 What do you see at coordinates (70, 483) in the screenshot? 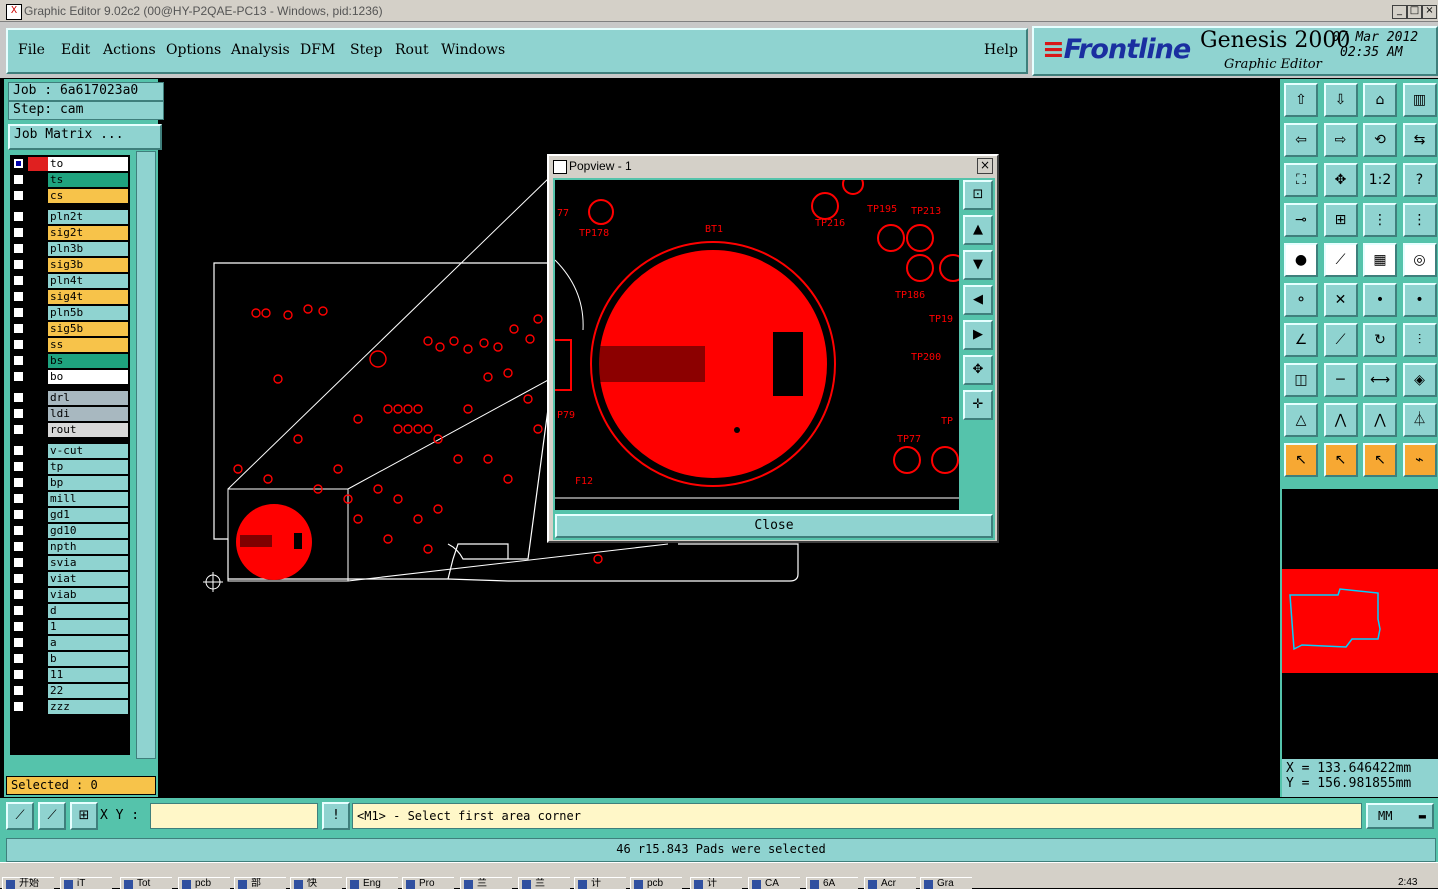
I see `layer-row: bp` at bounding box center [70, 483].